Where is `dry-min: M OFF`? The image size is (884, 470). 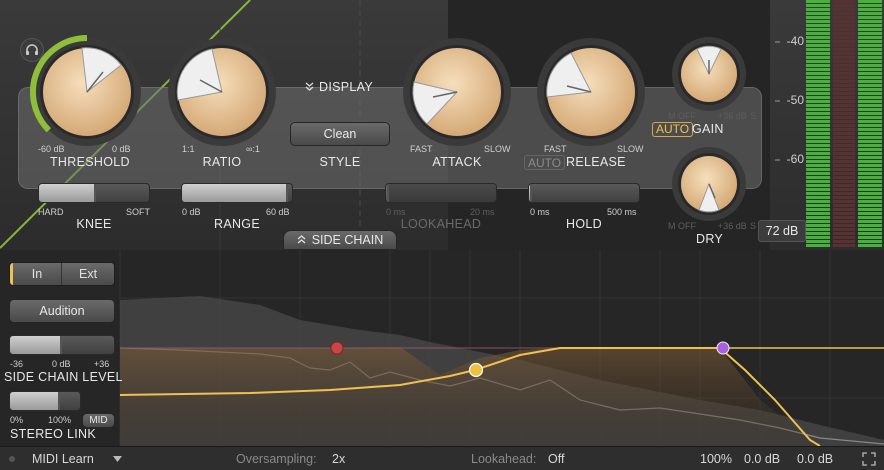 dry-min: M OFF is located at coordinates (682, 226).